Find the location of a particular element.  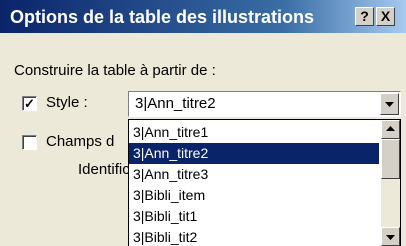

style-dropdown-button is located at coordinates (389, 104).